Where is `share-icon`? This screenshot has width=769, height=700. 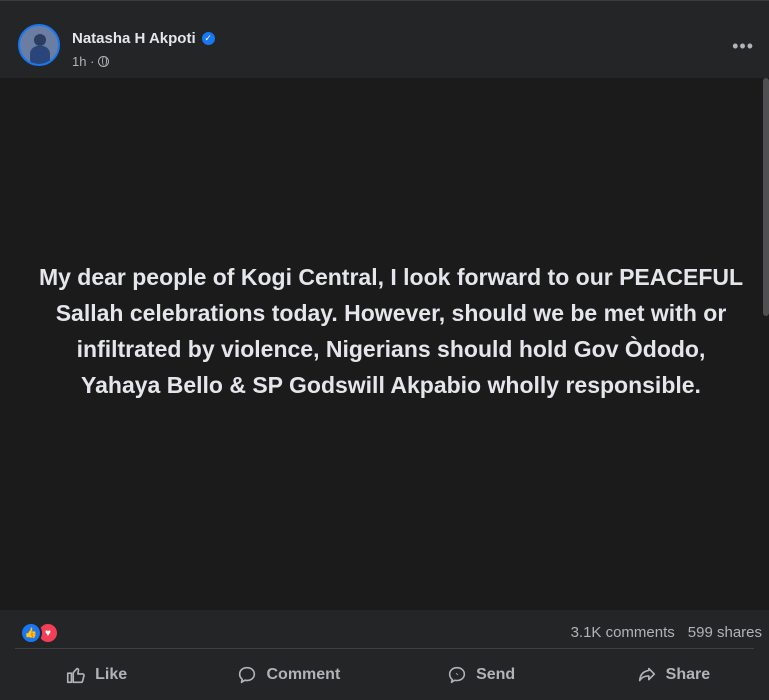 share-icon is located at coordinates (646, 674).